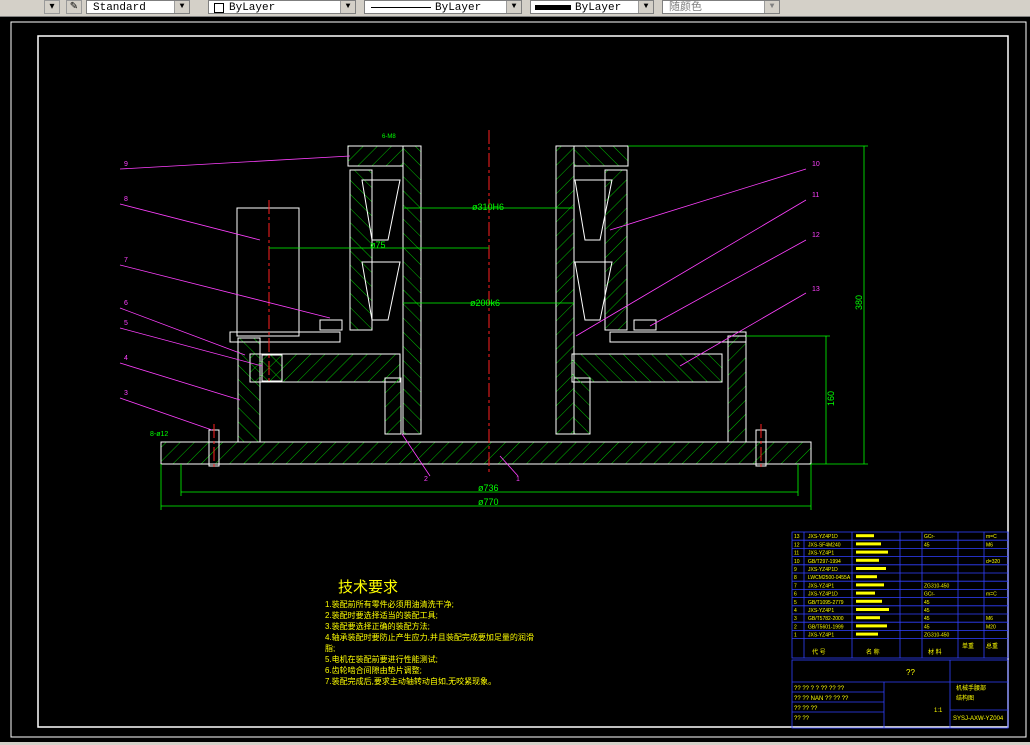 The height and width of the screenshot is (745, 1030). What do you see at coordinates (816, 164) in the screenshot?
I see `callout-10: 10` at bounding box center [816, 164].